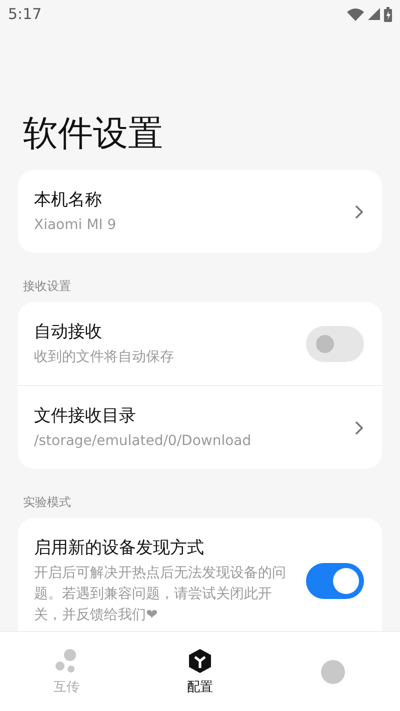 Image resolution: width=400 pixels, height=711 pixels. What do you see at coordinates (93, 134) in the screenshot?
I see `page-title: 软件设置` at bounding box center [93, 134].